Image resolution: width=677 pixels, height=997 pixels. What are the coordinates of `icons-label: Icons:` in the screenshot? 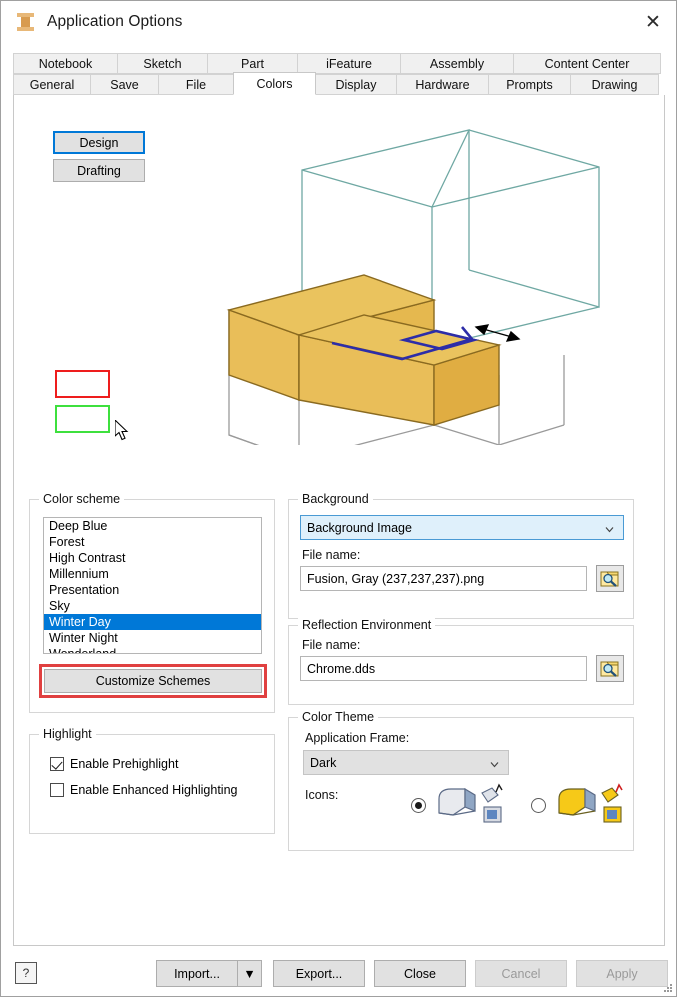 It's located at (322, 795).